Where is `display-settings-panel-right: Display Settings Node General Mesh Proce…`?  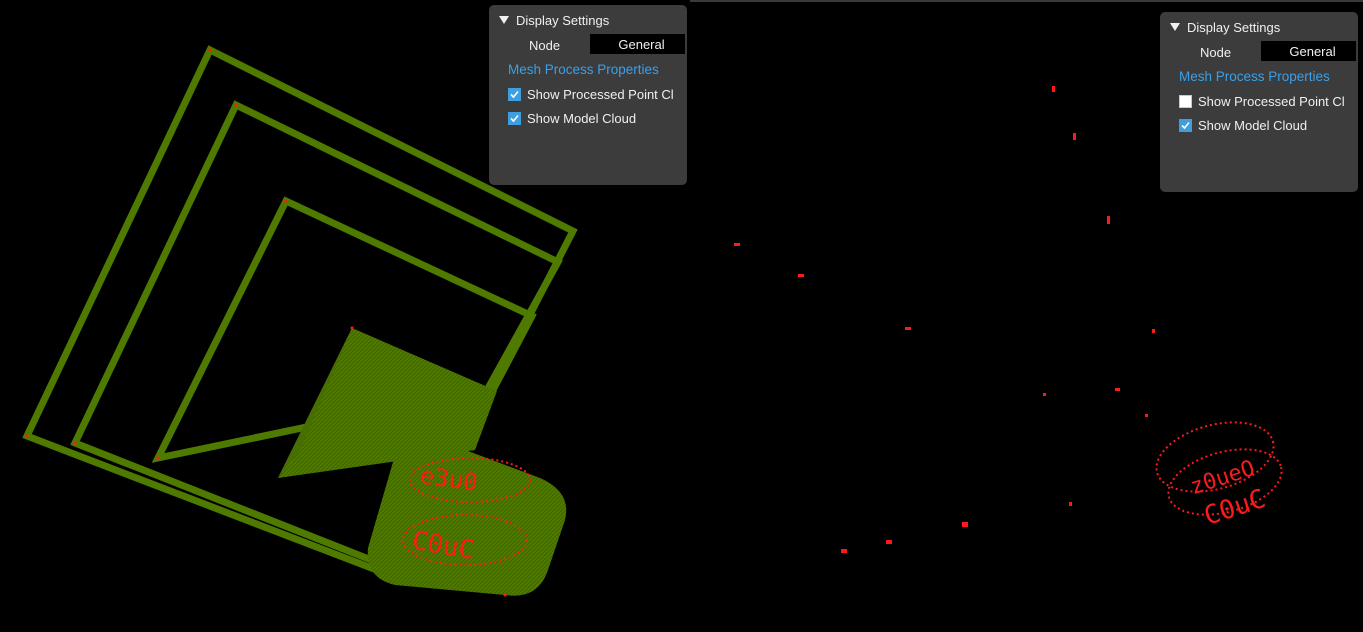 display-settings-panel-right: Display Settings Node General Mesh Proce… is located at coordinates (1259, 102).